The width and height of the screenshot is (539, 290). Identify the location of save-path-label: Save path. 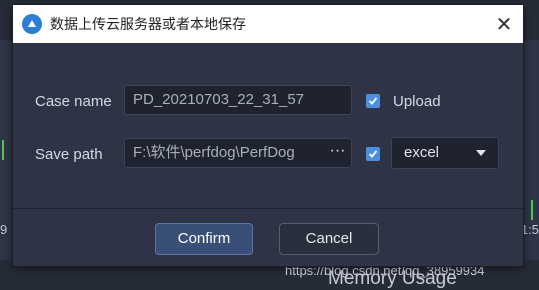
(69, 154).